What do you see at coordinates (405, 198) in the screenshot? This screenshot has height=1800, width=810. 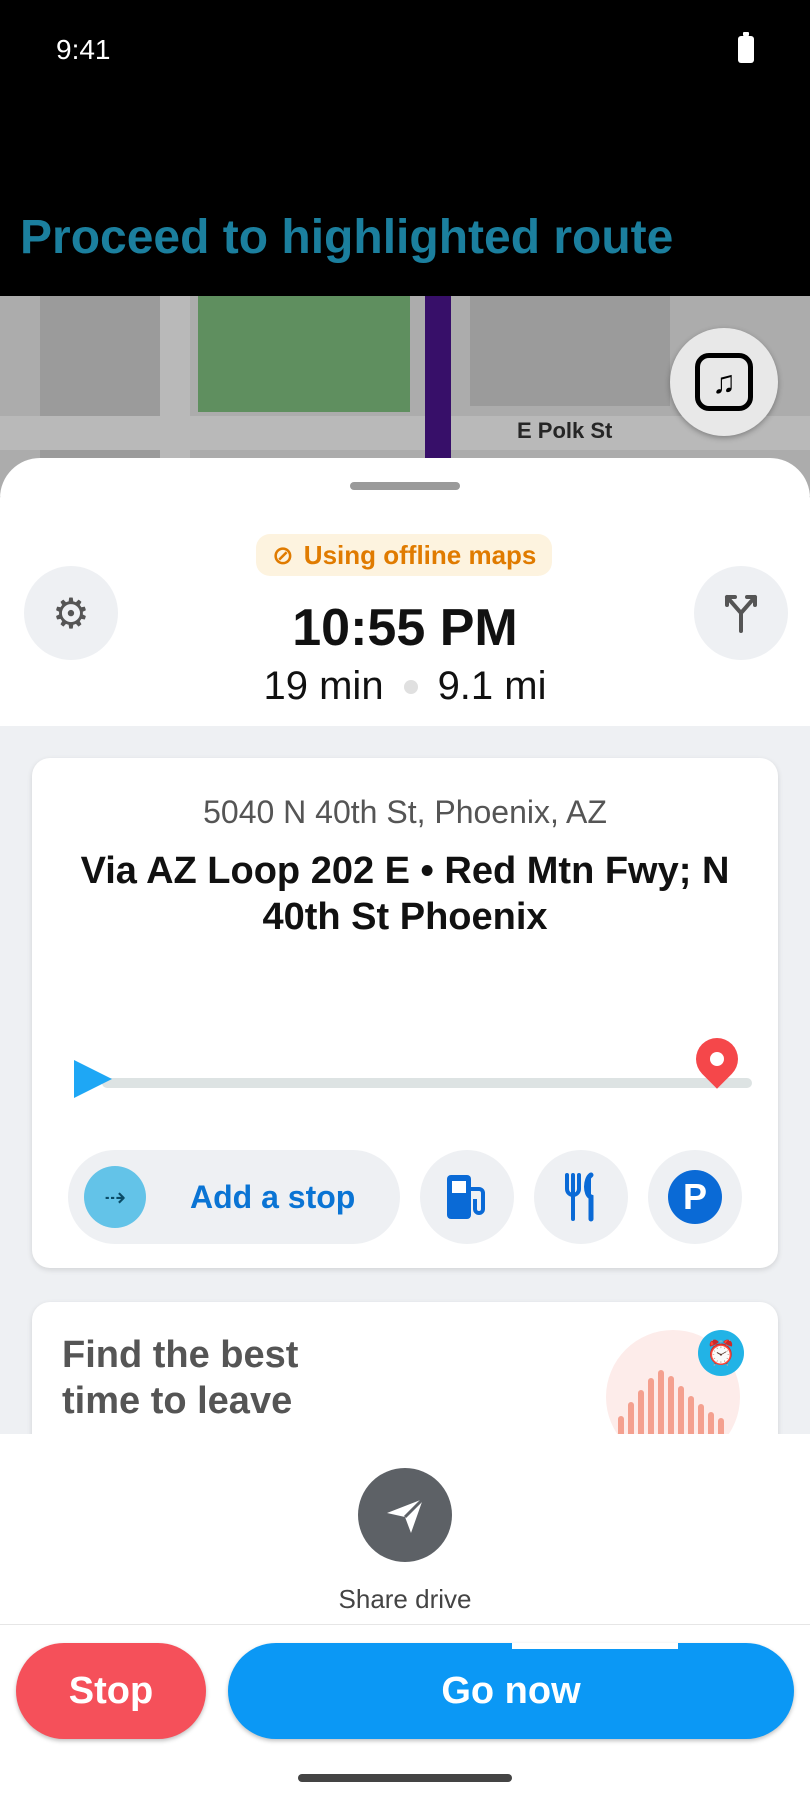 I see `instruction-banner: Proceed to highlighted route` at bounding box center [405, 198].